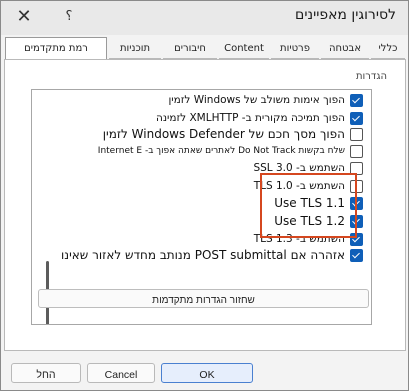  I want to click on tab-label: פרטיות, so click(295, 48).